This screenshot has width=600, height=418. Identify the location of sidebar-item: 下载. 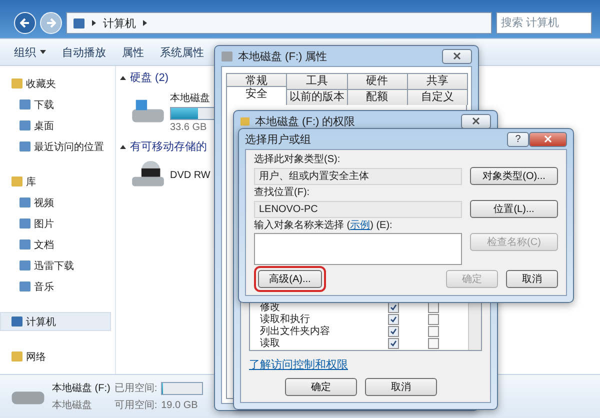
(55, 104).